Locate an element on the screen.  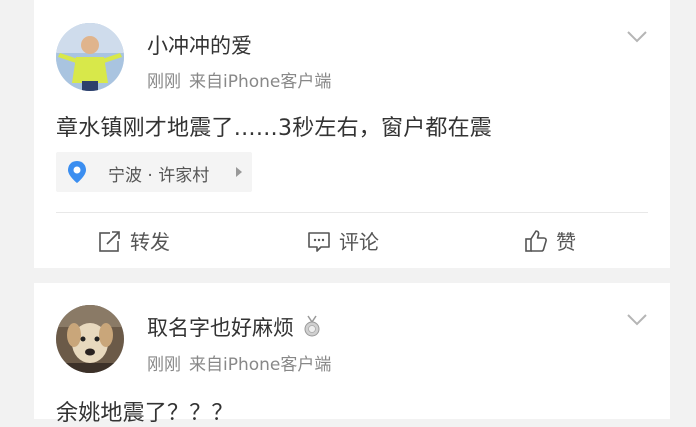
like-label: 赞 is located at coordinates (566, 242).